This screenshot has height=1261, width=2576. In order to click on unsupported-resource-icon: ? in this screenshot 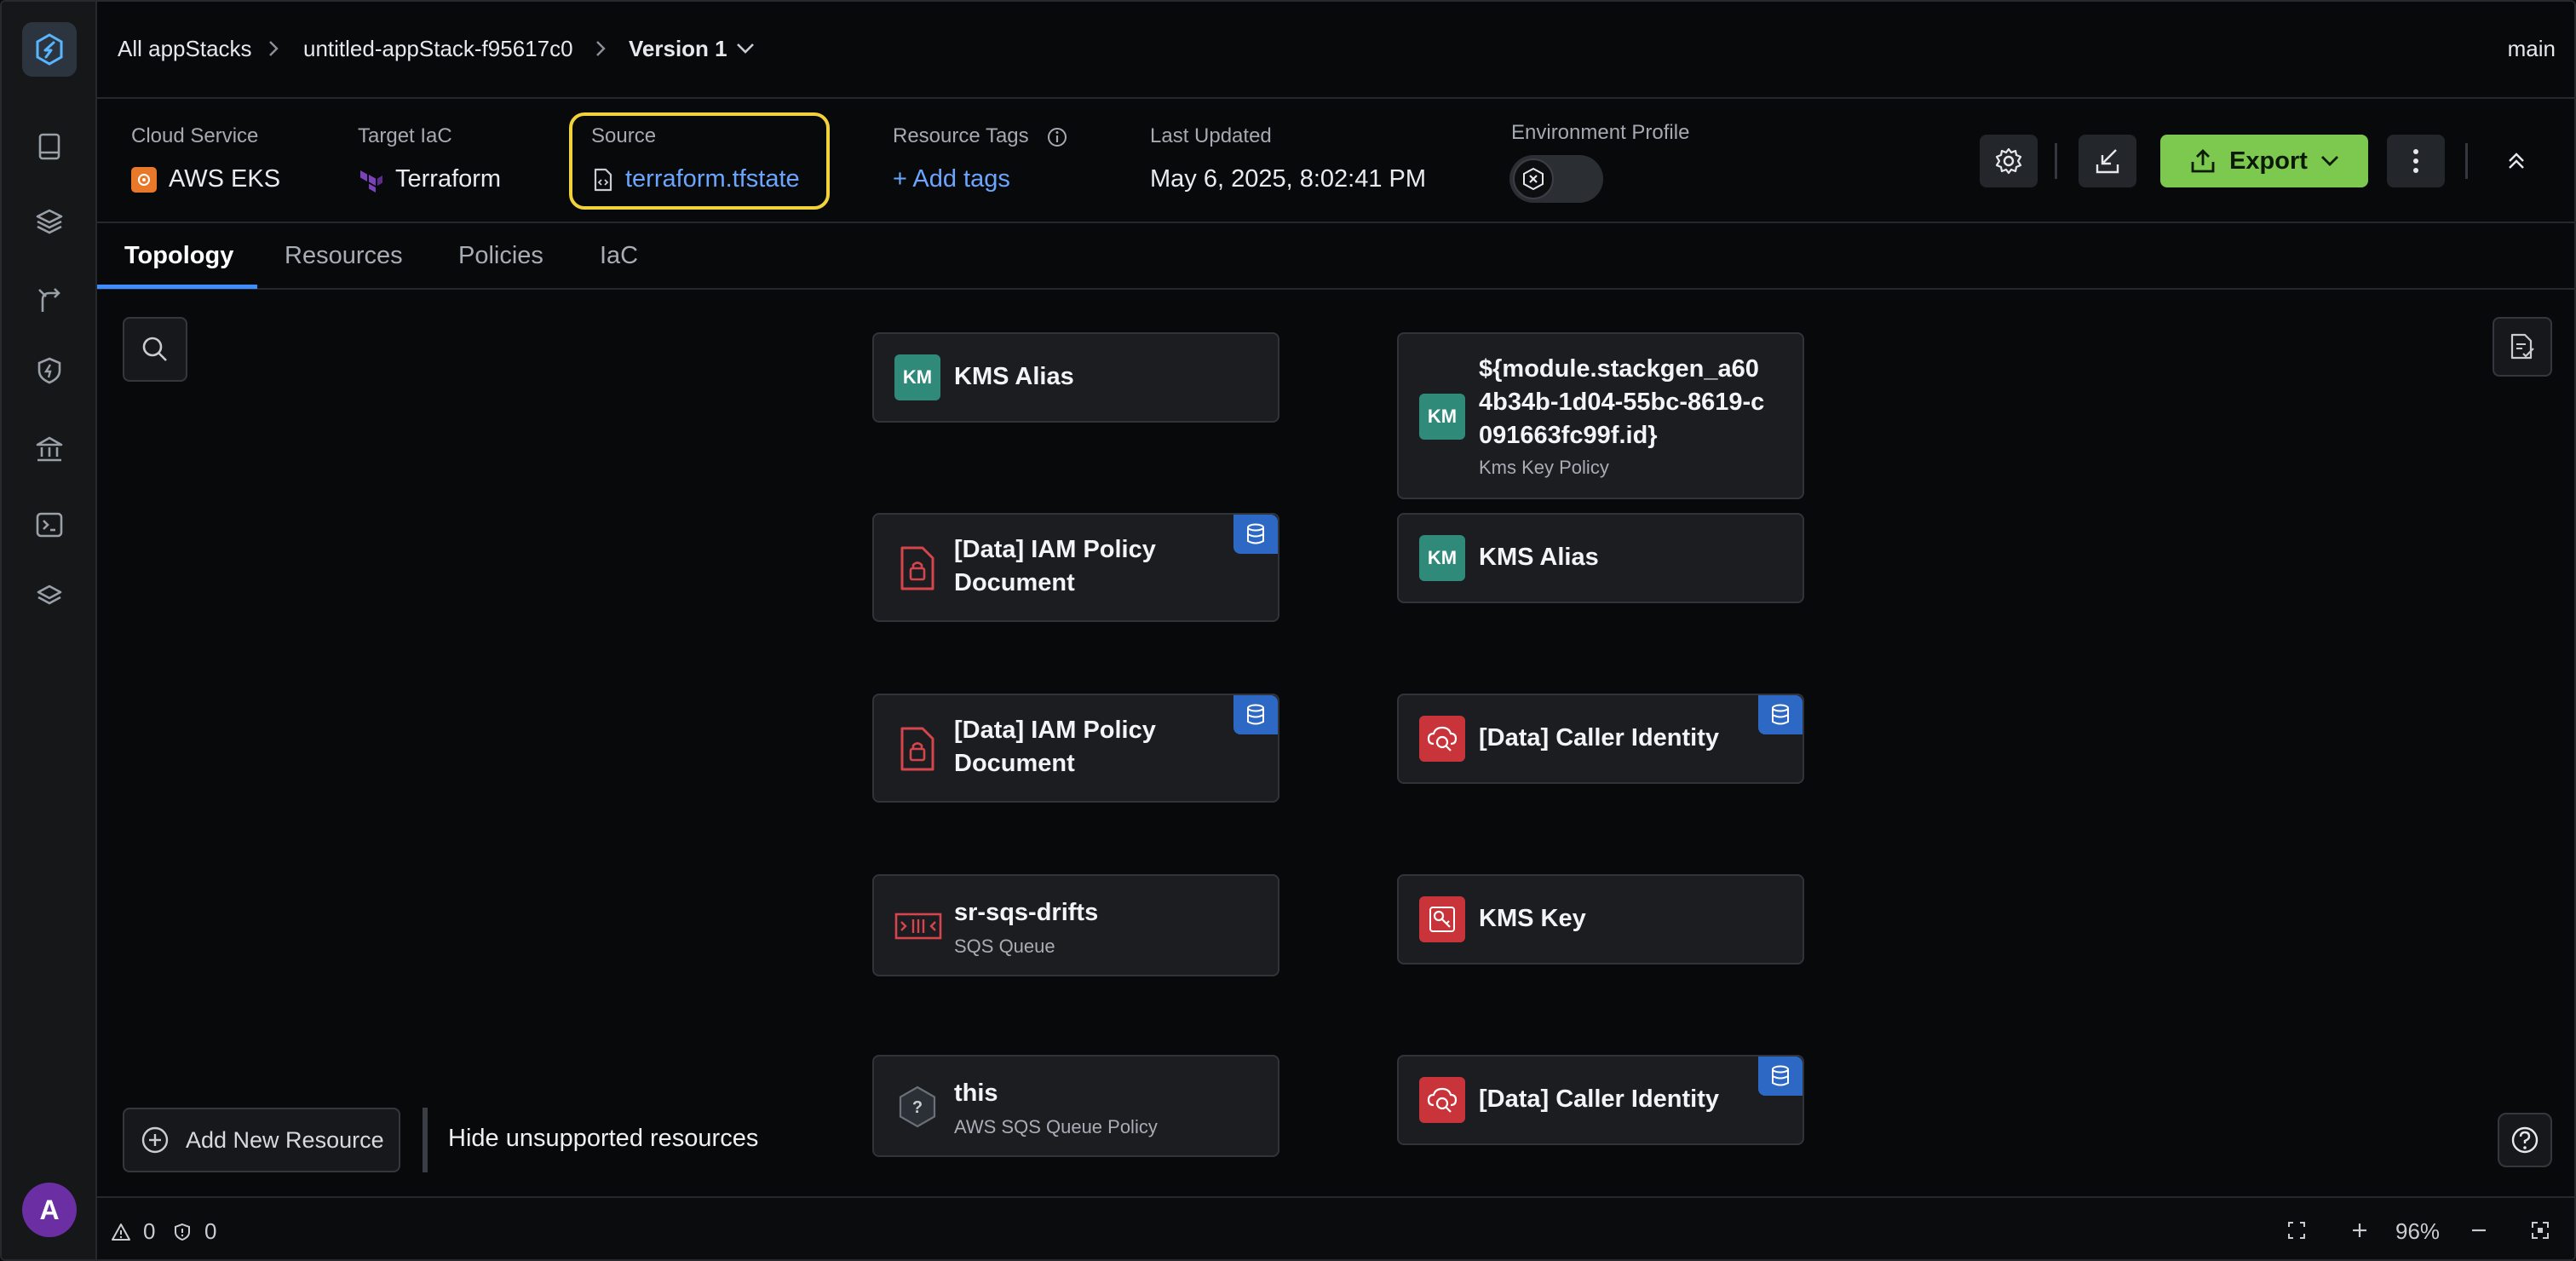, I will do `click(917, 1107)`.